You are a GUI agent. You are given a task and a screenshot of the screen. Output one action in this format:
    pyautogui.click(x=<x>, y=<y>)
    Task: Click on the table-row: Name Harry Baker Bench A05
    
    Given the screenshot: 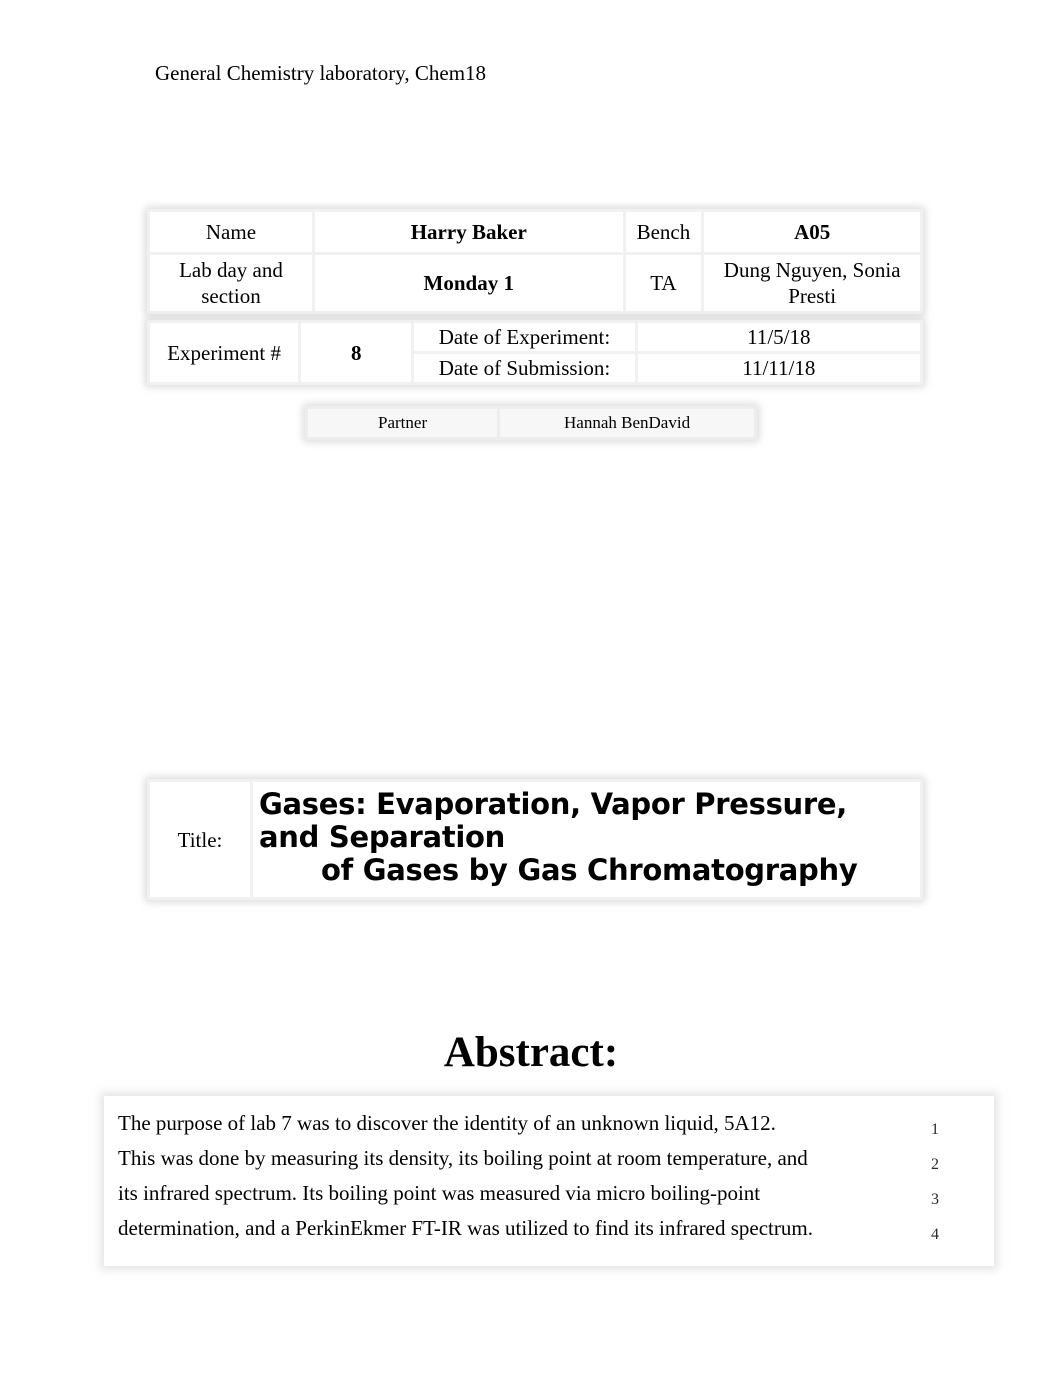 What is the action you would take?
    pyautogui.click(x=535, y=232)
    